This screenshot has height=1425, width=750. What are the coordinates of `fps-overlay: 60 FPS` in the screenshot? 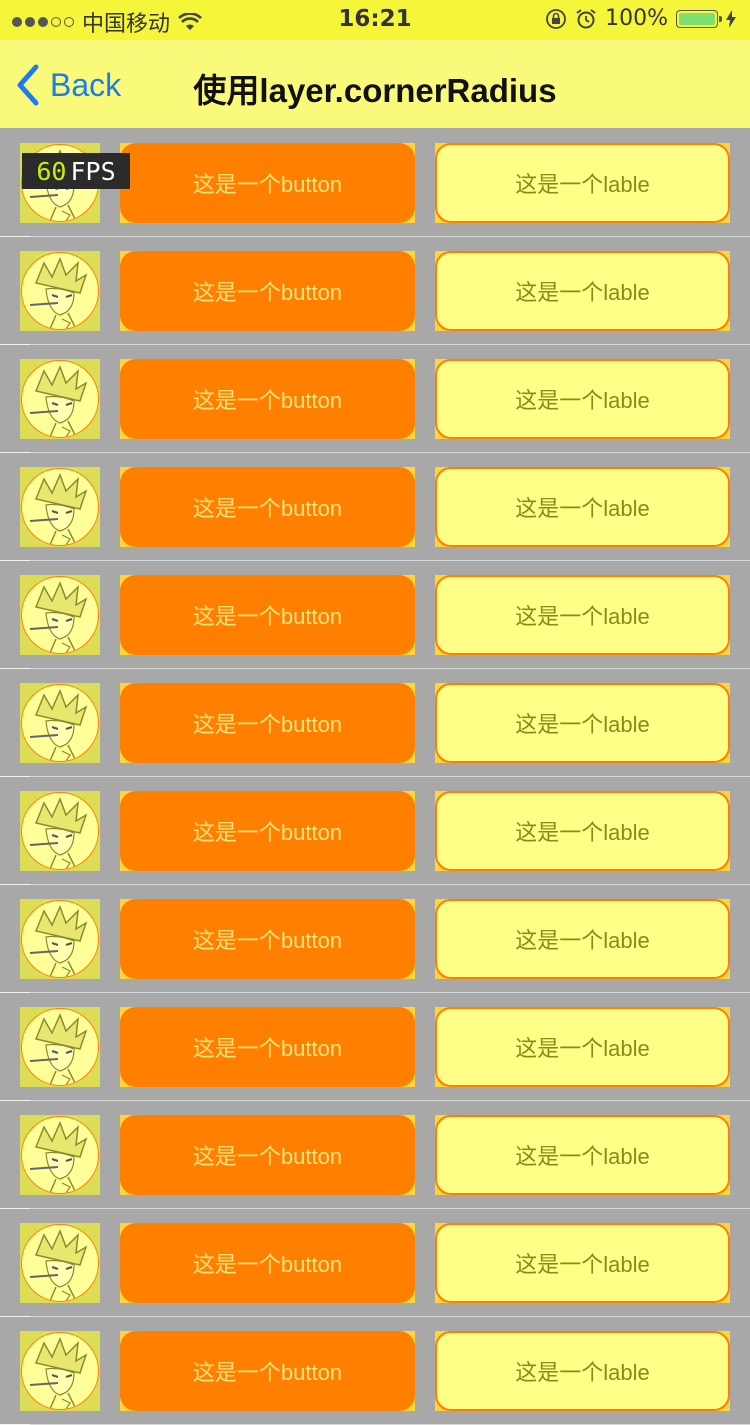 It's located at (76, 171).